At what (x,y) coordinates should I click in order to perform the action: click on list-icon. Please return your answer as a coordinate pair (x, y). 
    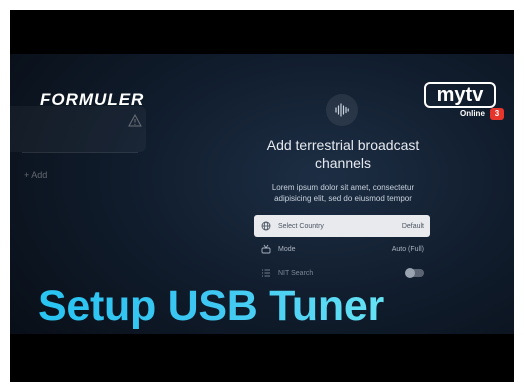
    Looking at the image, I should click on (266, 273).